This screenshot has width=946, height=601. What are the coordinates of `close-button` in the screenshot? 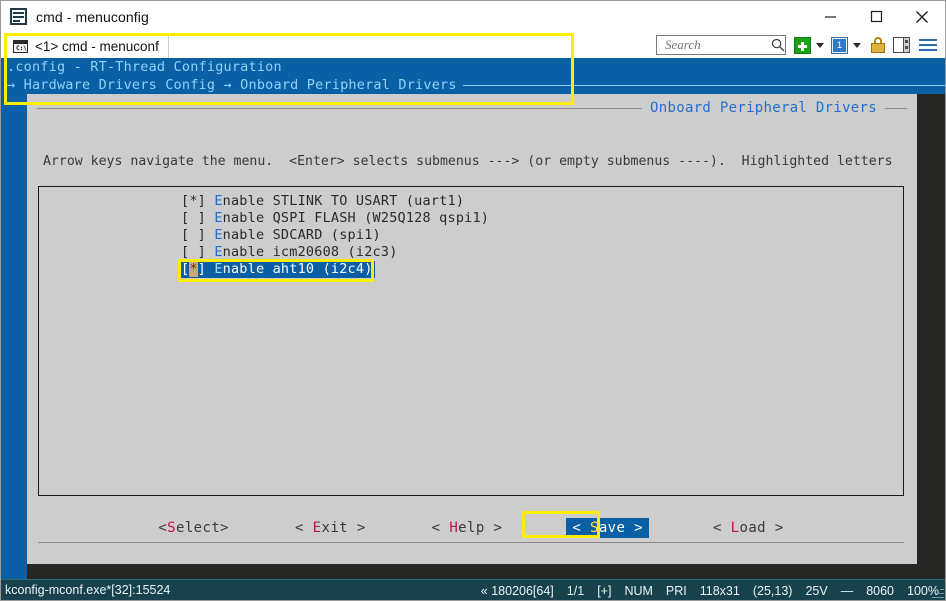 It's located at (922, 16).